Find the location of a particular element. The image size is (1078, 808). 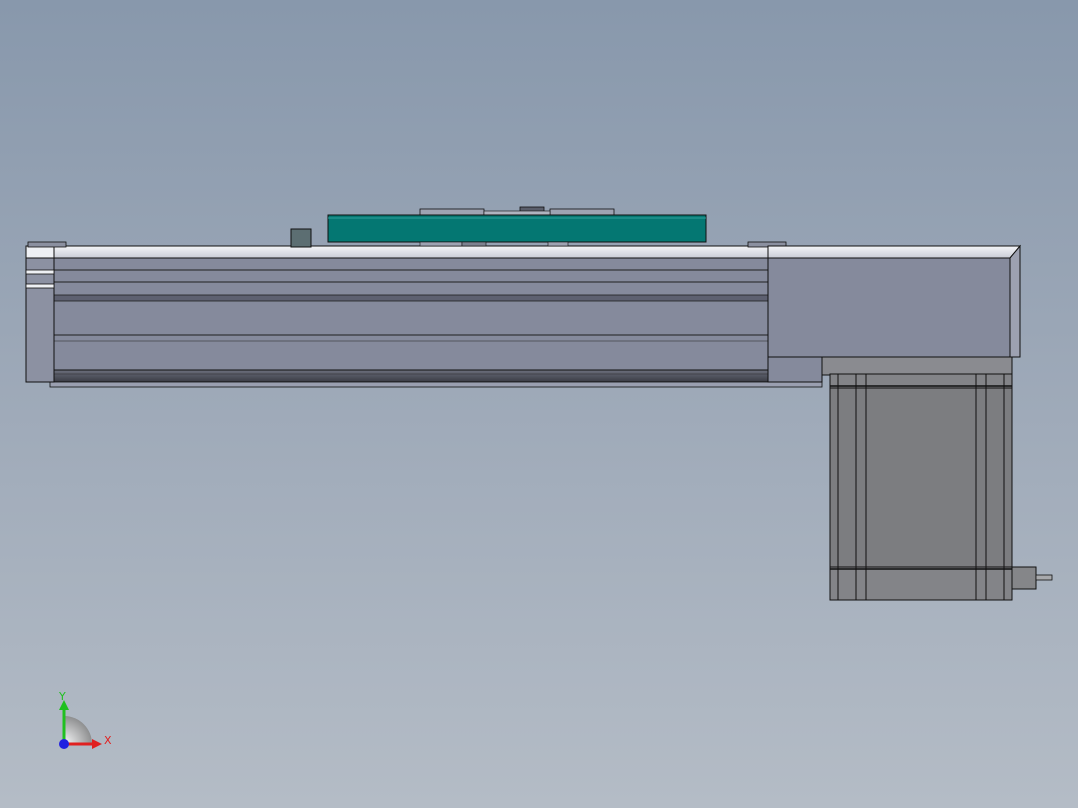

x-axis-arrowhead is located at coordinates (97, 744).